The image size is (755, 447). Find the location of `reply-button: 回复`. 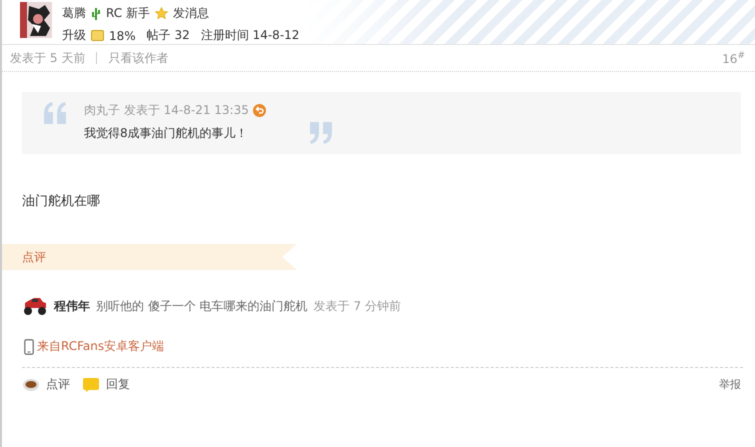

reply-button: 回复 is located at coordinates (106, 384).